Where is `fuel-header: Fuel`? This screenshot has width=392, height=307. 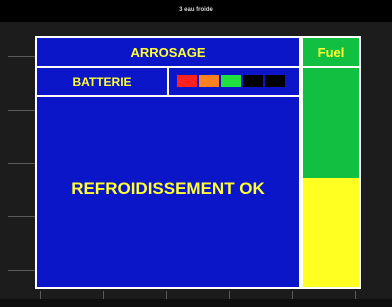
fuel-header: Fuel is located at coordinates (331, 53).